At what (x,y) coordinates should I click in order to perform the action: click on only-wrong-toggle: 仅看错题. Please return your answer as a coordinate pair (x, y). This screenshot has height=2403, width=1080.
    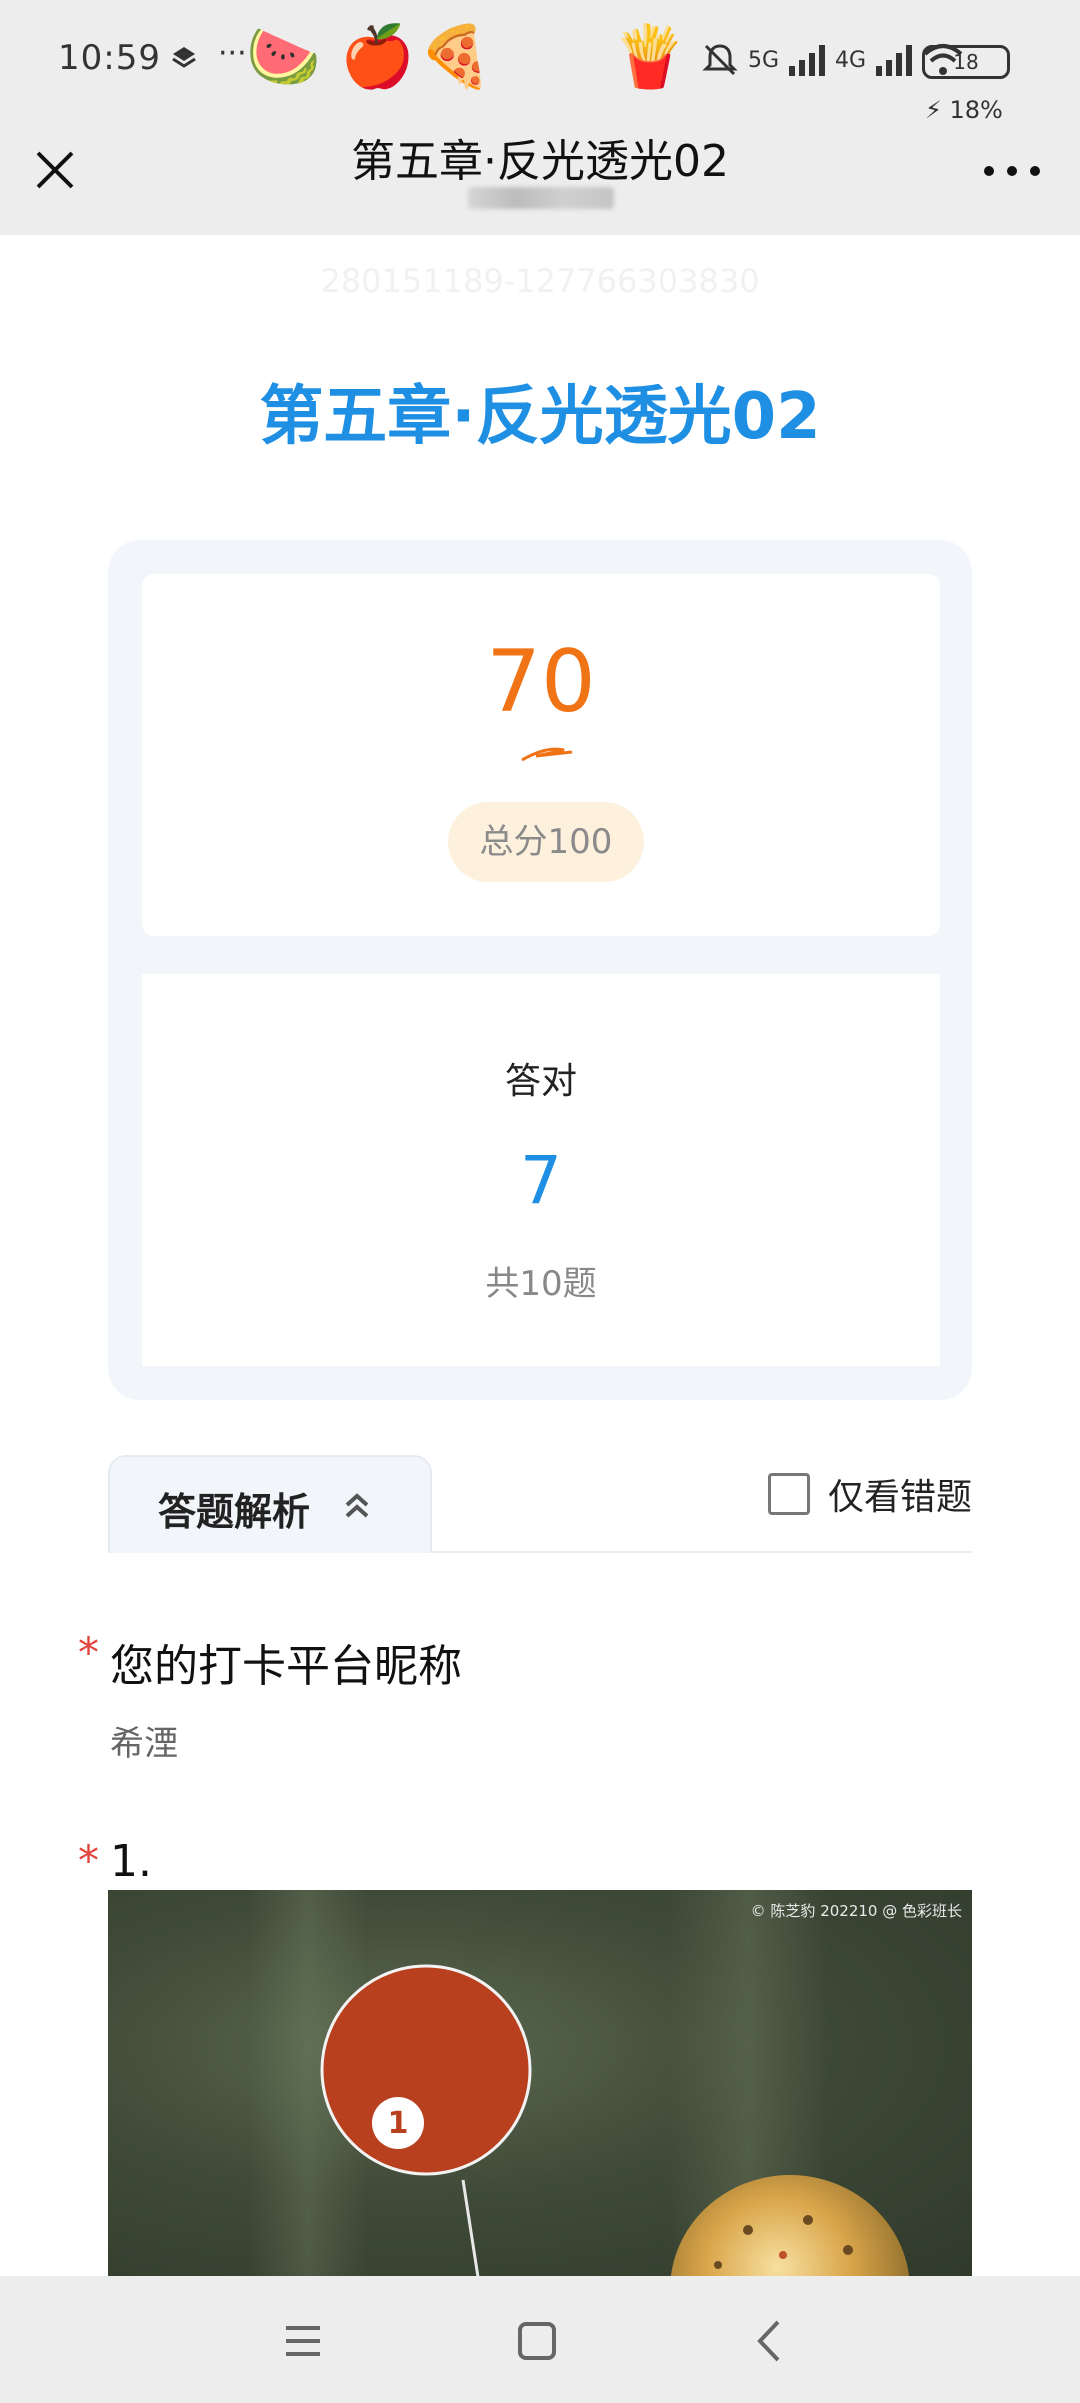
    Looking at the image, I should click on (869, 1494).